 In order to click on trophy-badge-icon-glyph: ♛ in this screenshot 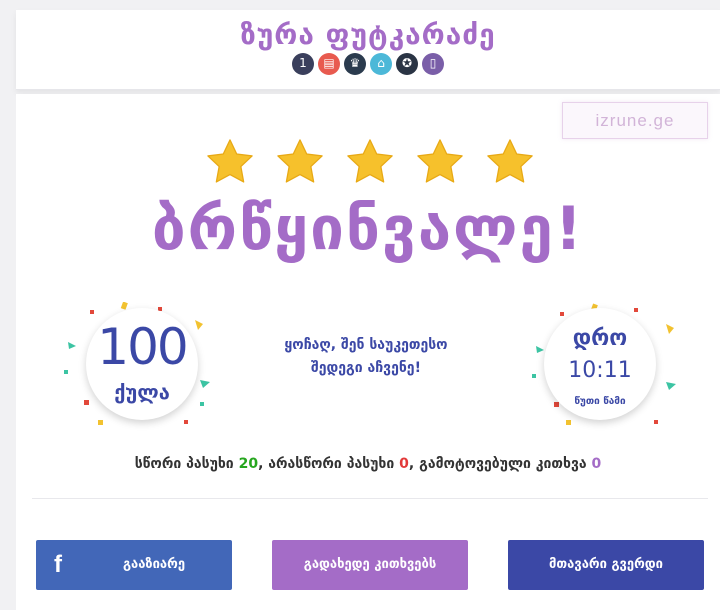, I will do `click(355, 63)`.